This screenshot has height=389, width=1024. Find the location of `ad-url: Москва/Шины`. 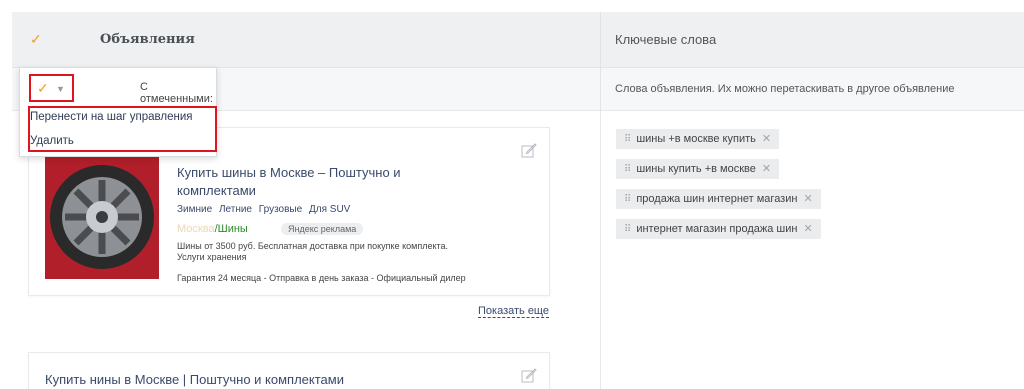

ad-url: Москва/Шины is located at coordinates (212, 229).